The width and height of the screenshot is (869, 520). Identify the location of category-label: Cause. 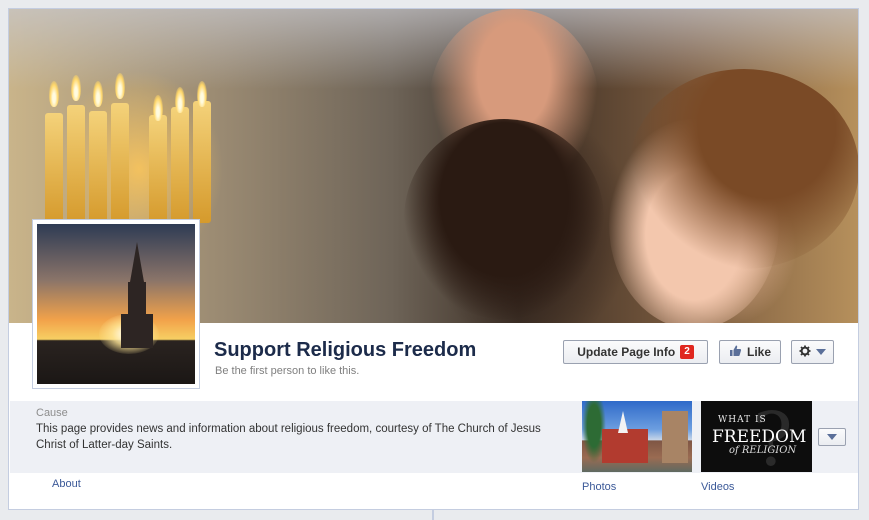
(52, 413).